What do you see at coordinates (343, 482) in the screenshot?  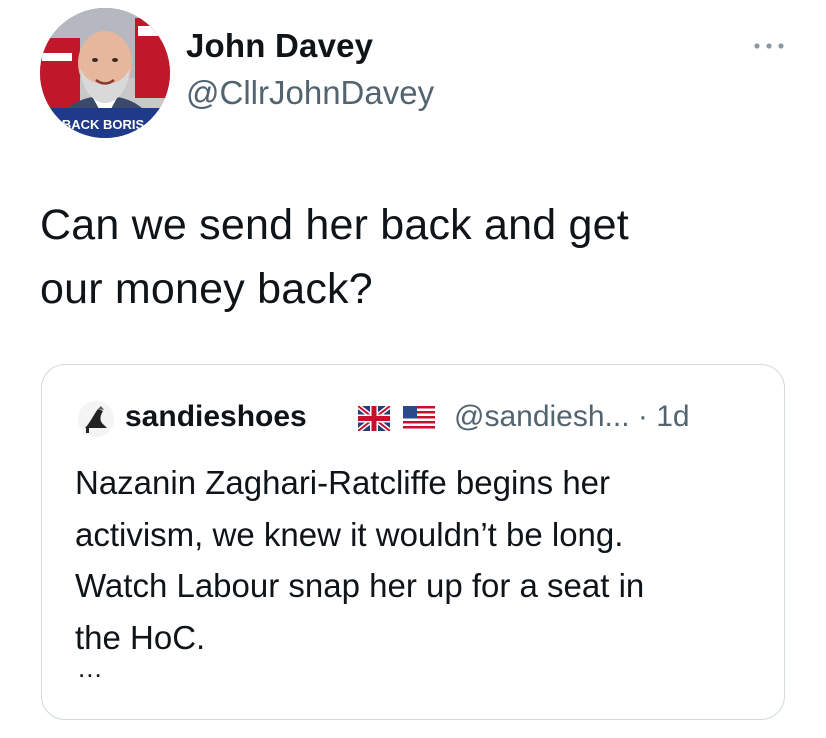 I see `quoted-tweet-text-line-1: Nazanin Zaghari-Ratcliffe begins her` at bounding box center [343, 482].